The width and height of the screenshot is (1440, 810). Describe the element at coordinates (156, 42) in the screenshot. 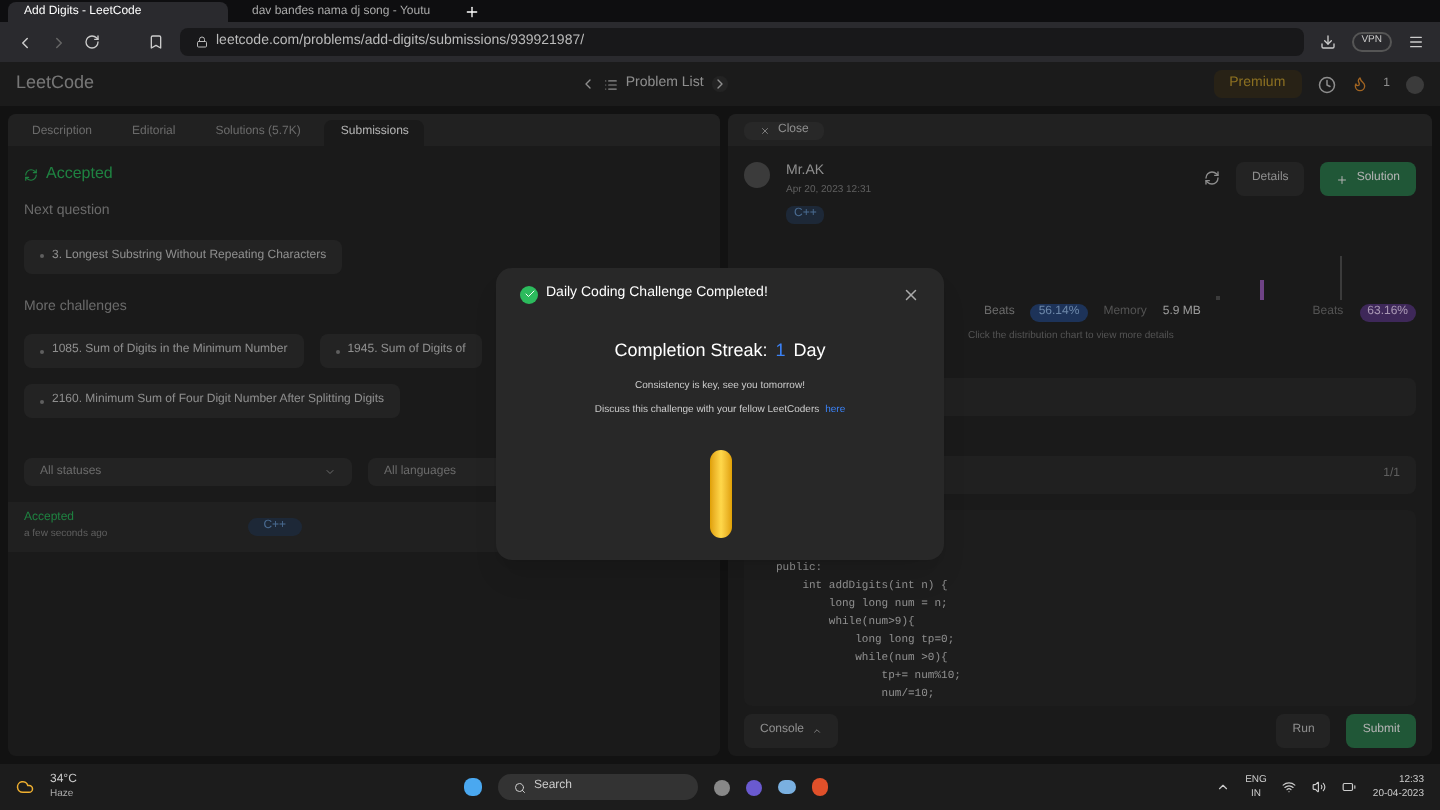

I see `bookmark-icon` at that location.